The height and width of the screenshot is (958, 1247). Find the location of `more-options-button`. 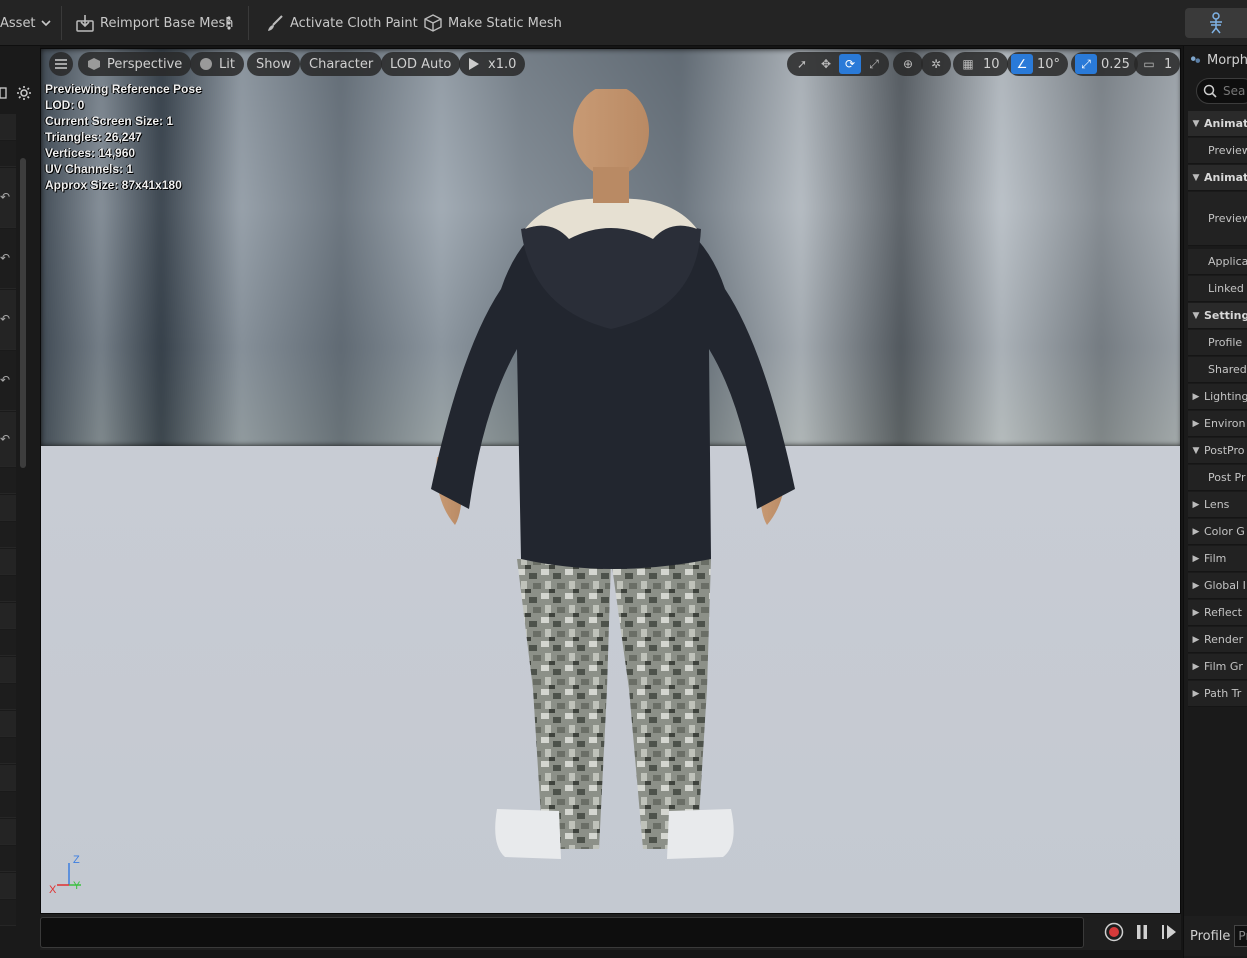

more-options-button is located at coordinates (229, 23).